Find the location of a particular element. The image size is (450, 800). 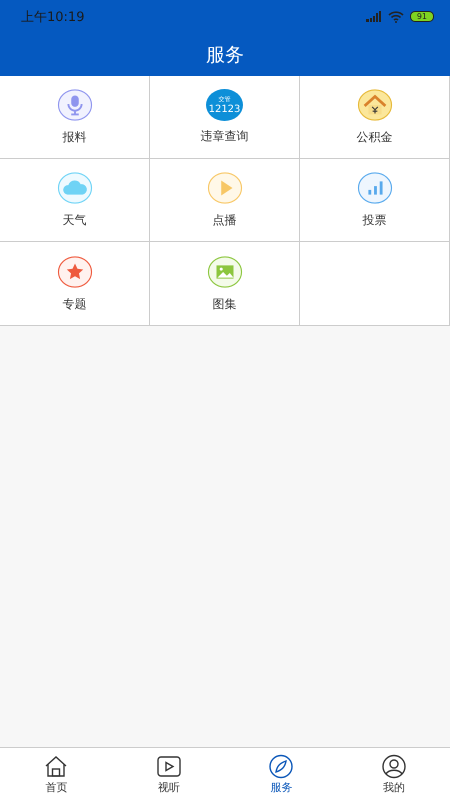

service-tile: 公积金 is located at coordinates (375, 117).